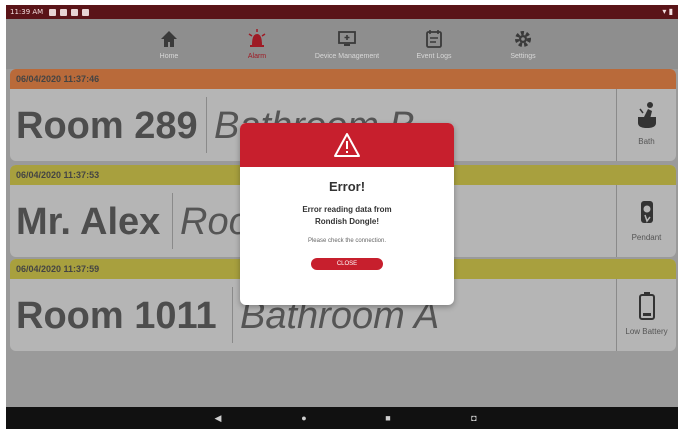 The image size is (682, 432). Describe the element at coordinates (107, 126) in the screenshot. I see `alarm-who: Room 289` at that location.